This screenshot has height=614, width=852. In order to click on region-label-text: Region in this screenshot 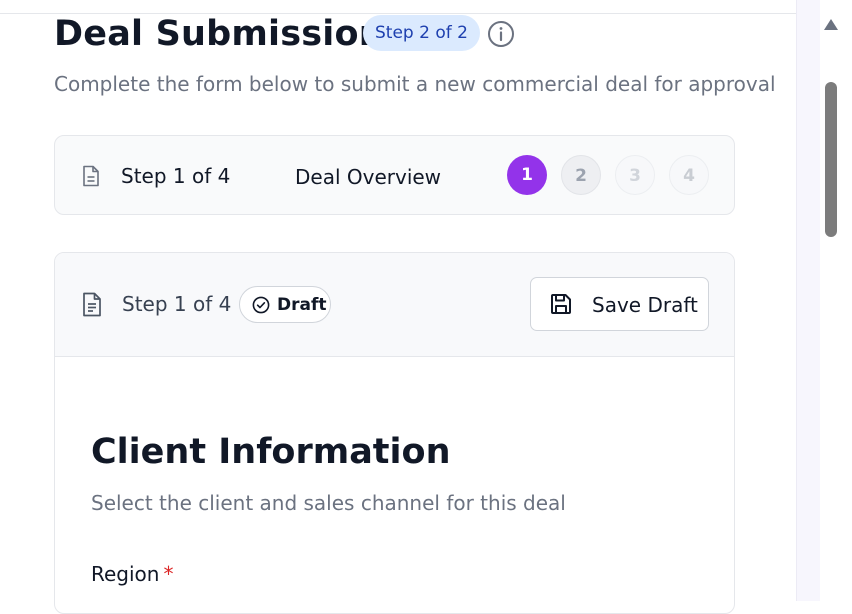, I will do `click(125, 574)`.